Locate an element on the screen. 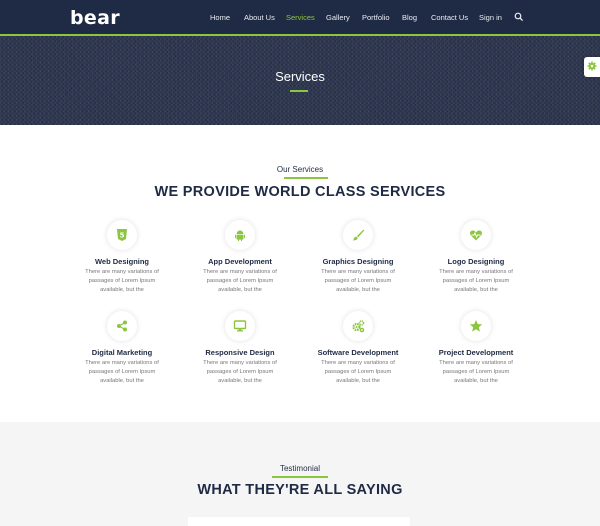  testimonial-card is located at coordinates (299, 521).